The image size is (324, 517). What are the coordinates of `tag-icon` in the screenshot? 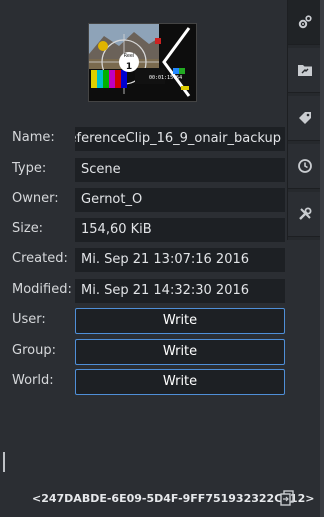 It's located at (304, 118).